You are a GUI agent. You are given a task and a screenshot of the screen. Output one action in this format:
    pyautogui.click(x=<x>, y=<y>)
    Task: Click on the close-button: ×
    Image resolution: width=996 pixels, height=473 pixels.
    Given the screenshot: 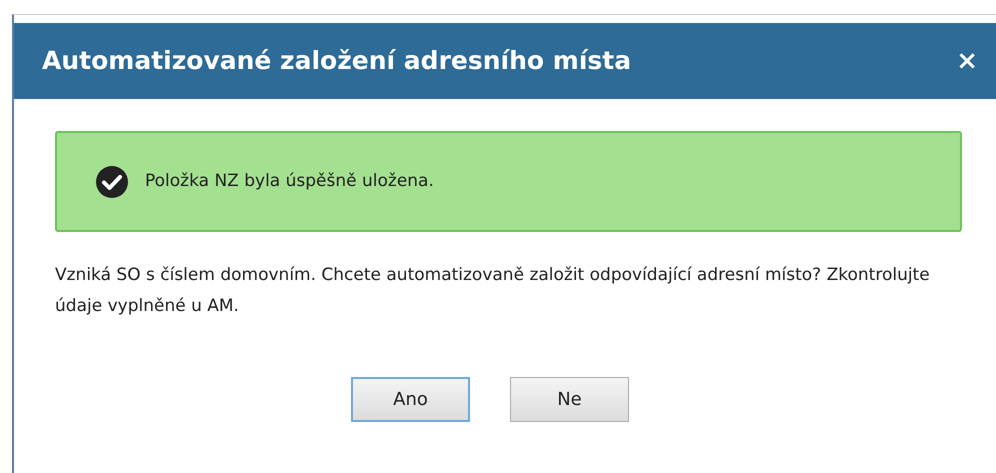 What is the action you would take?
    pyautogui.click(x=967, y=61)
    